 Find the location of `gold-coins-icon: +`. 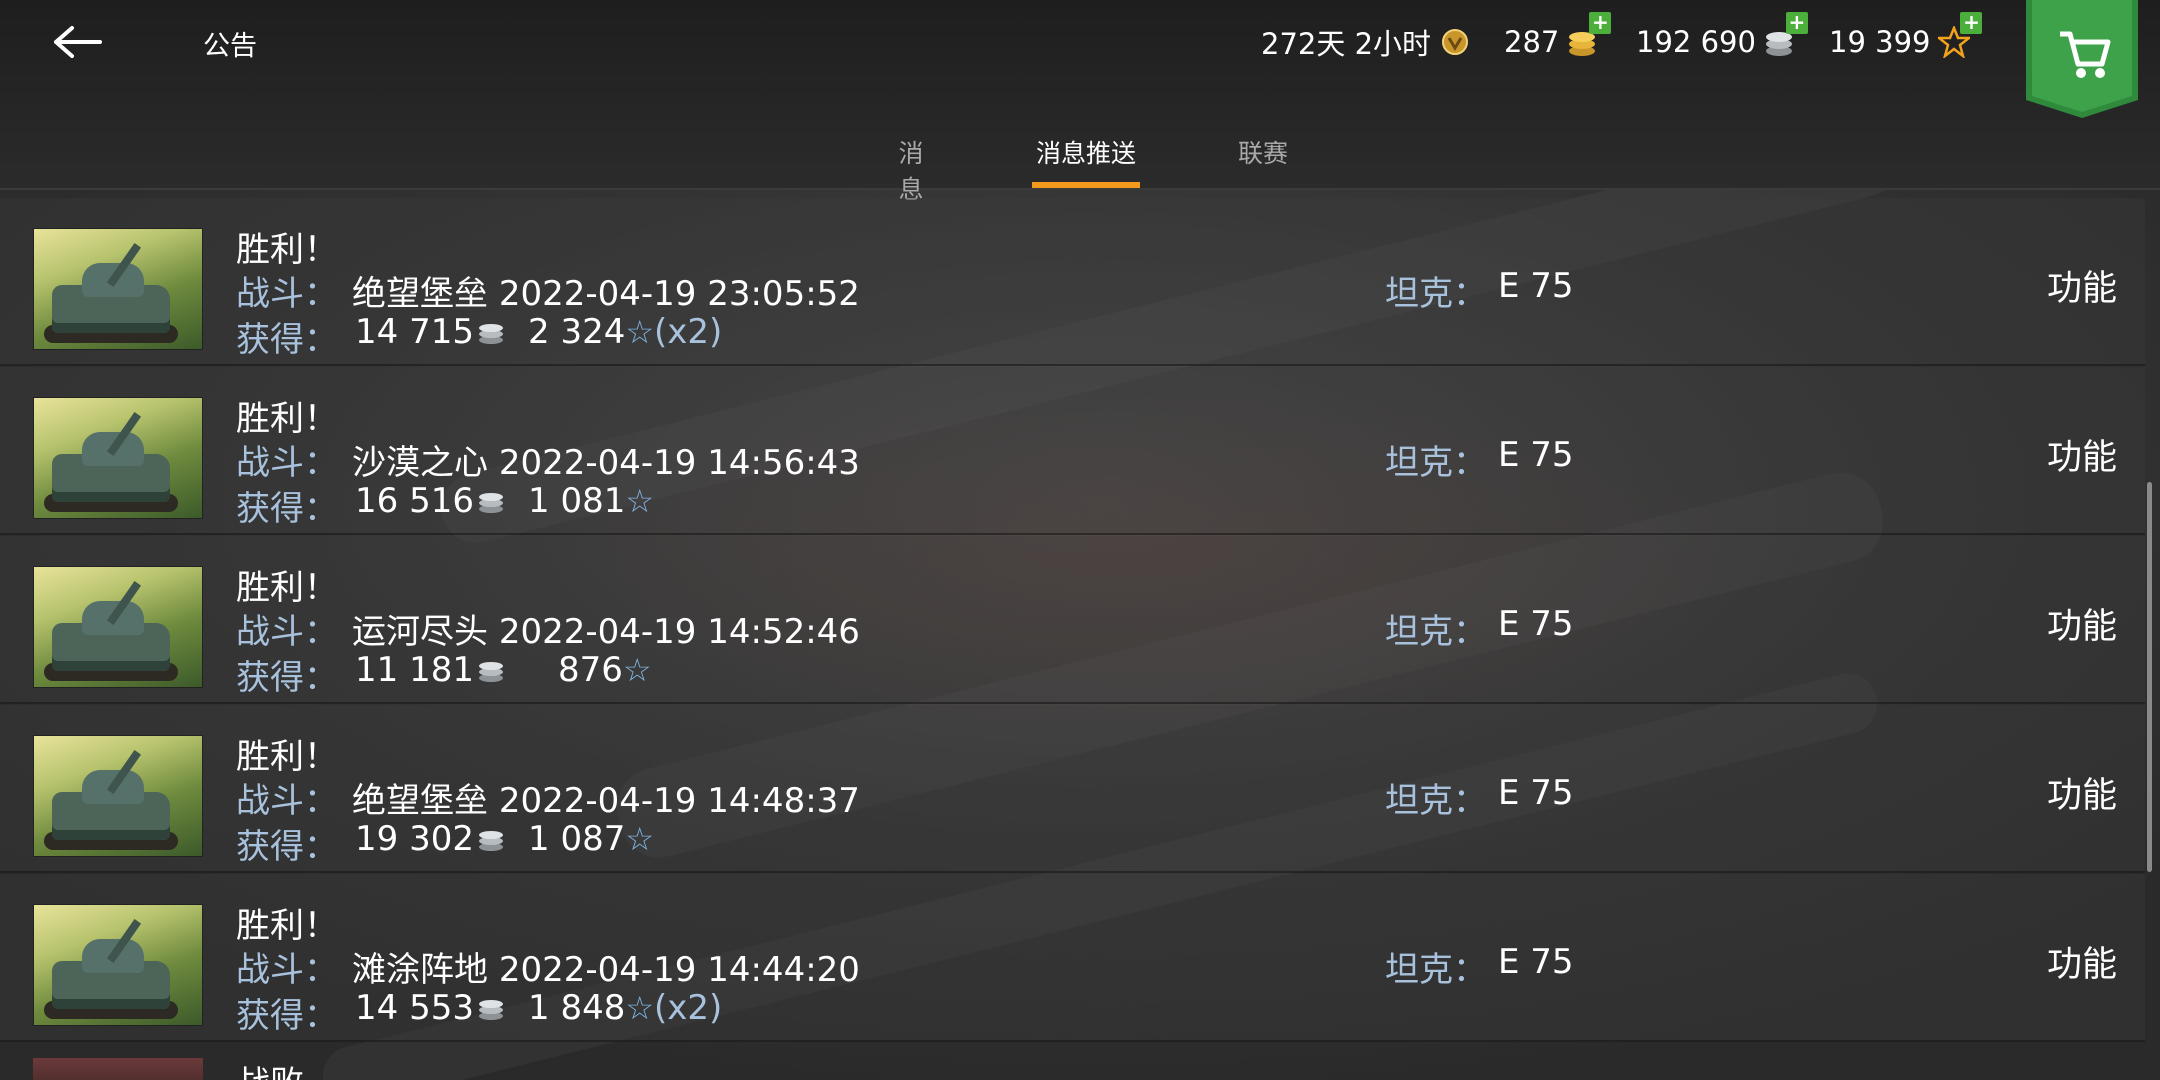

gold-coins-icon: + is located at coordinates (1589, 35).